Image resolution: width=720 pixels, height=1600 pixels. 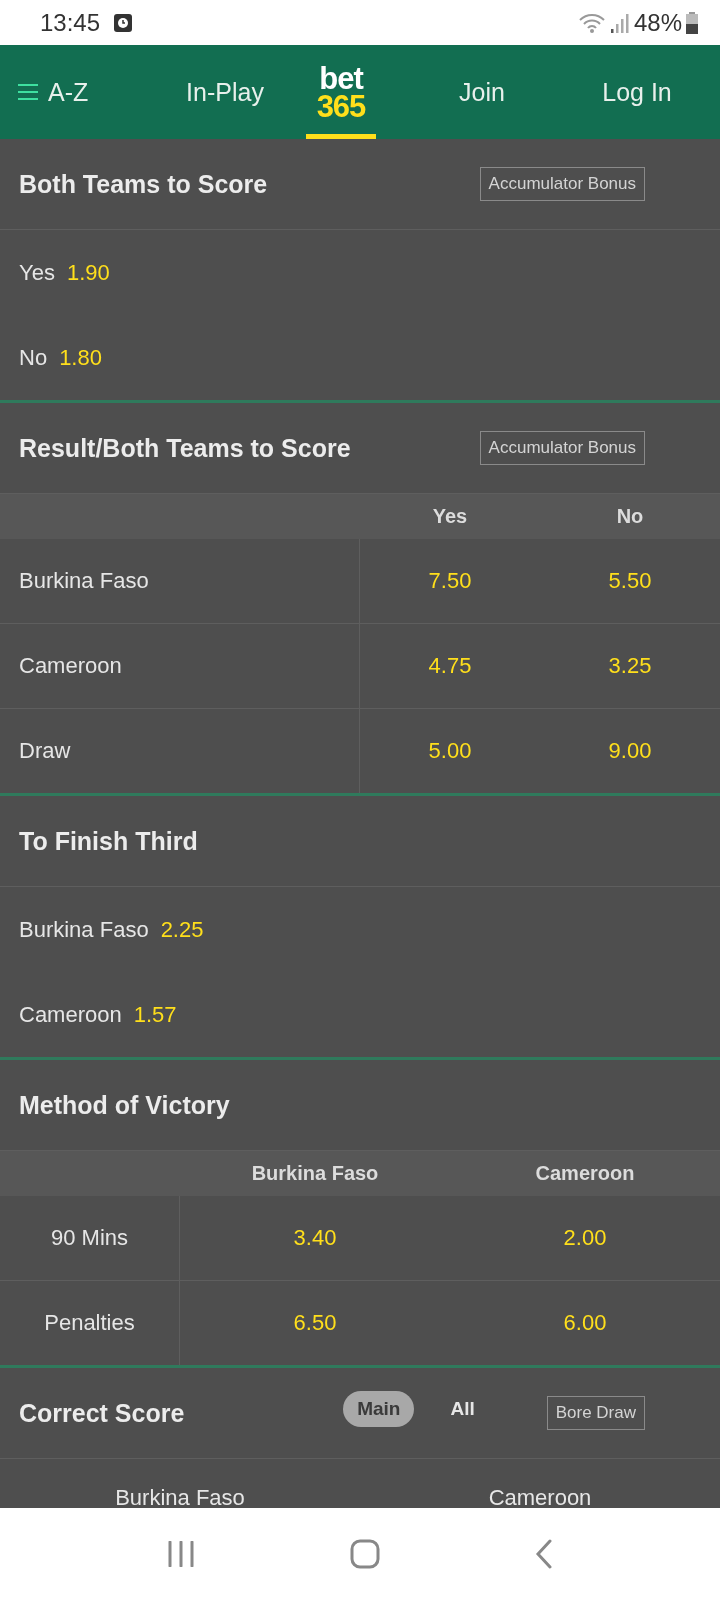 I want to click on odds: 2.25, so click(x=182, y=929).